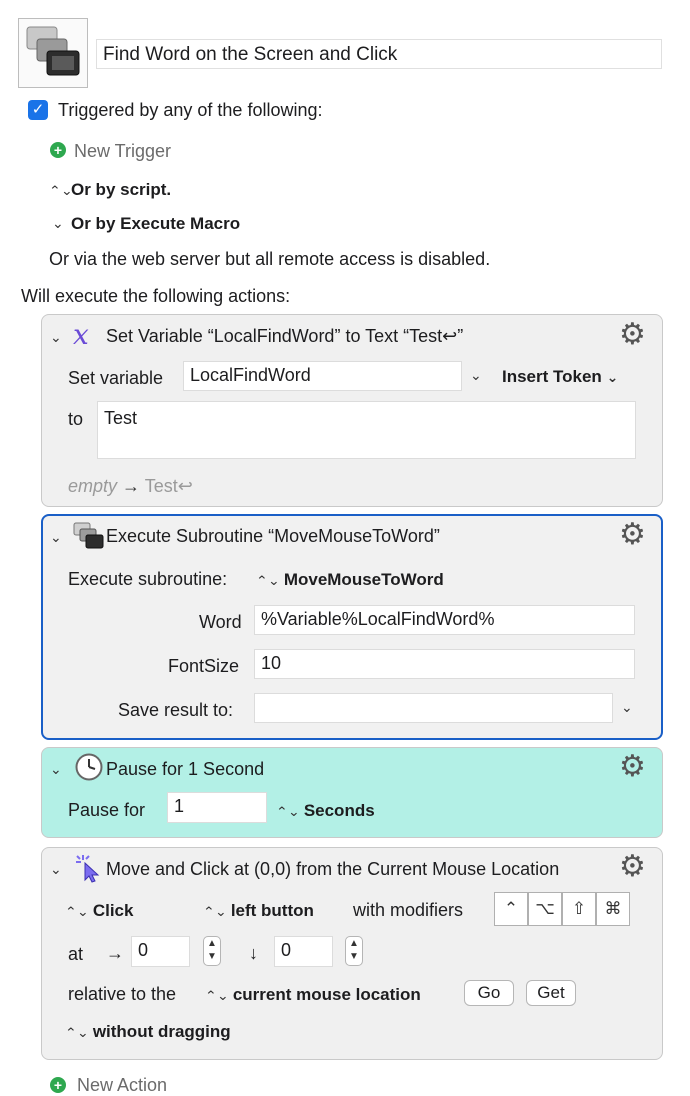 The image size is (690, 1096). I want to click on new-action-label: New Action, so click(122, 1084).